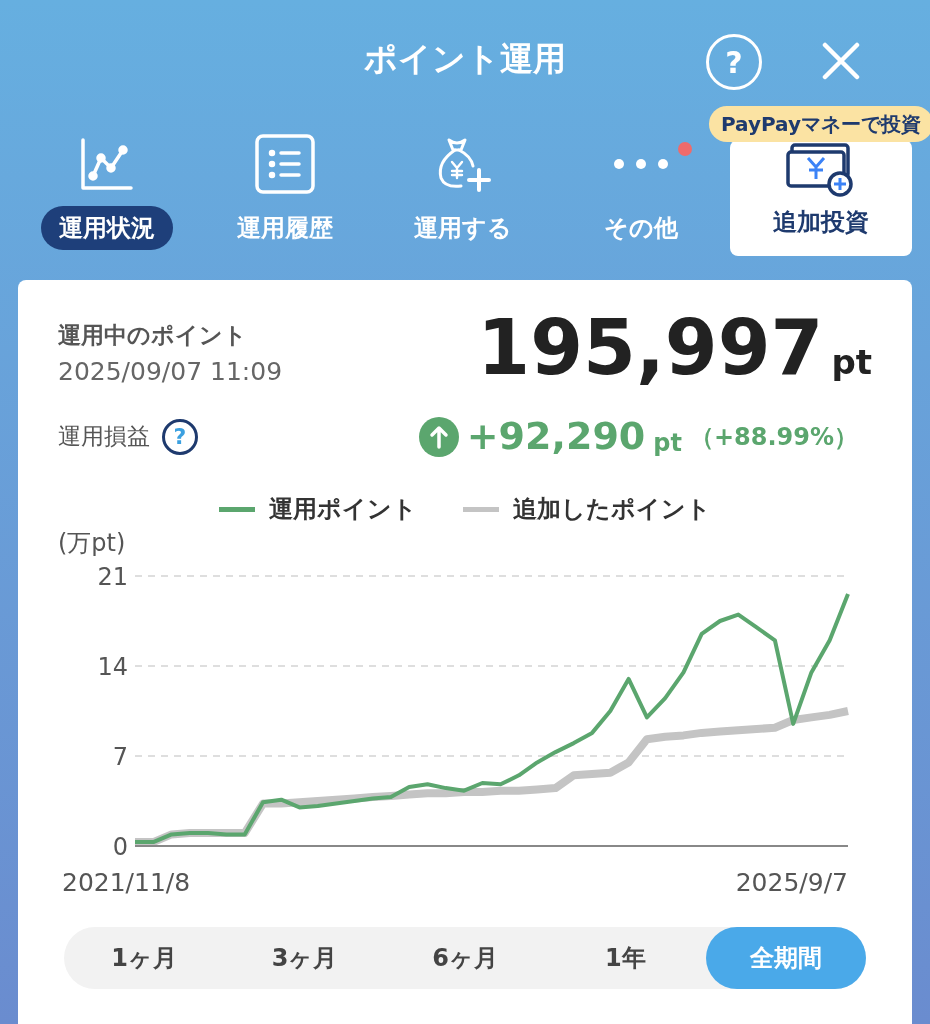  What do you see at coordinates (851, 362) in the screenshot?
I see `points-unit: pt` at bounding box center [851, 362].